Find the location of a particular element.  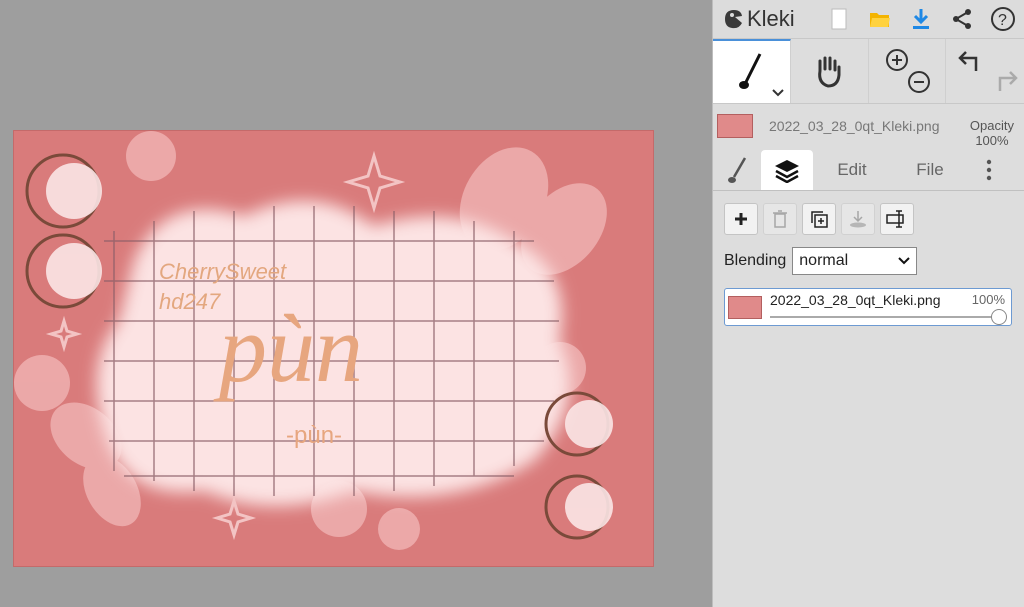

blending-row: Blending normal is located at coordinates (868, 255).